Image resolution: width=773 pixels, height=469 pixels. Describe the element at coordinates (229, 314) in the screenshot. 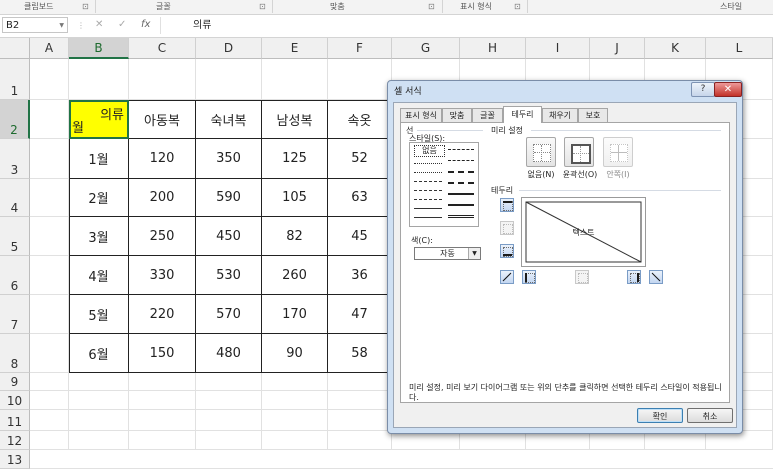

I see `value-cell: 570` at that location.